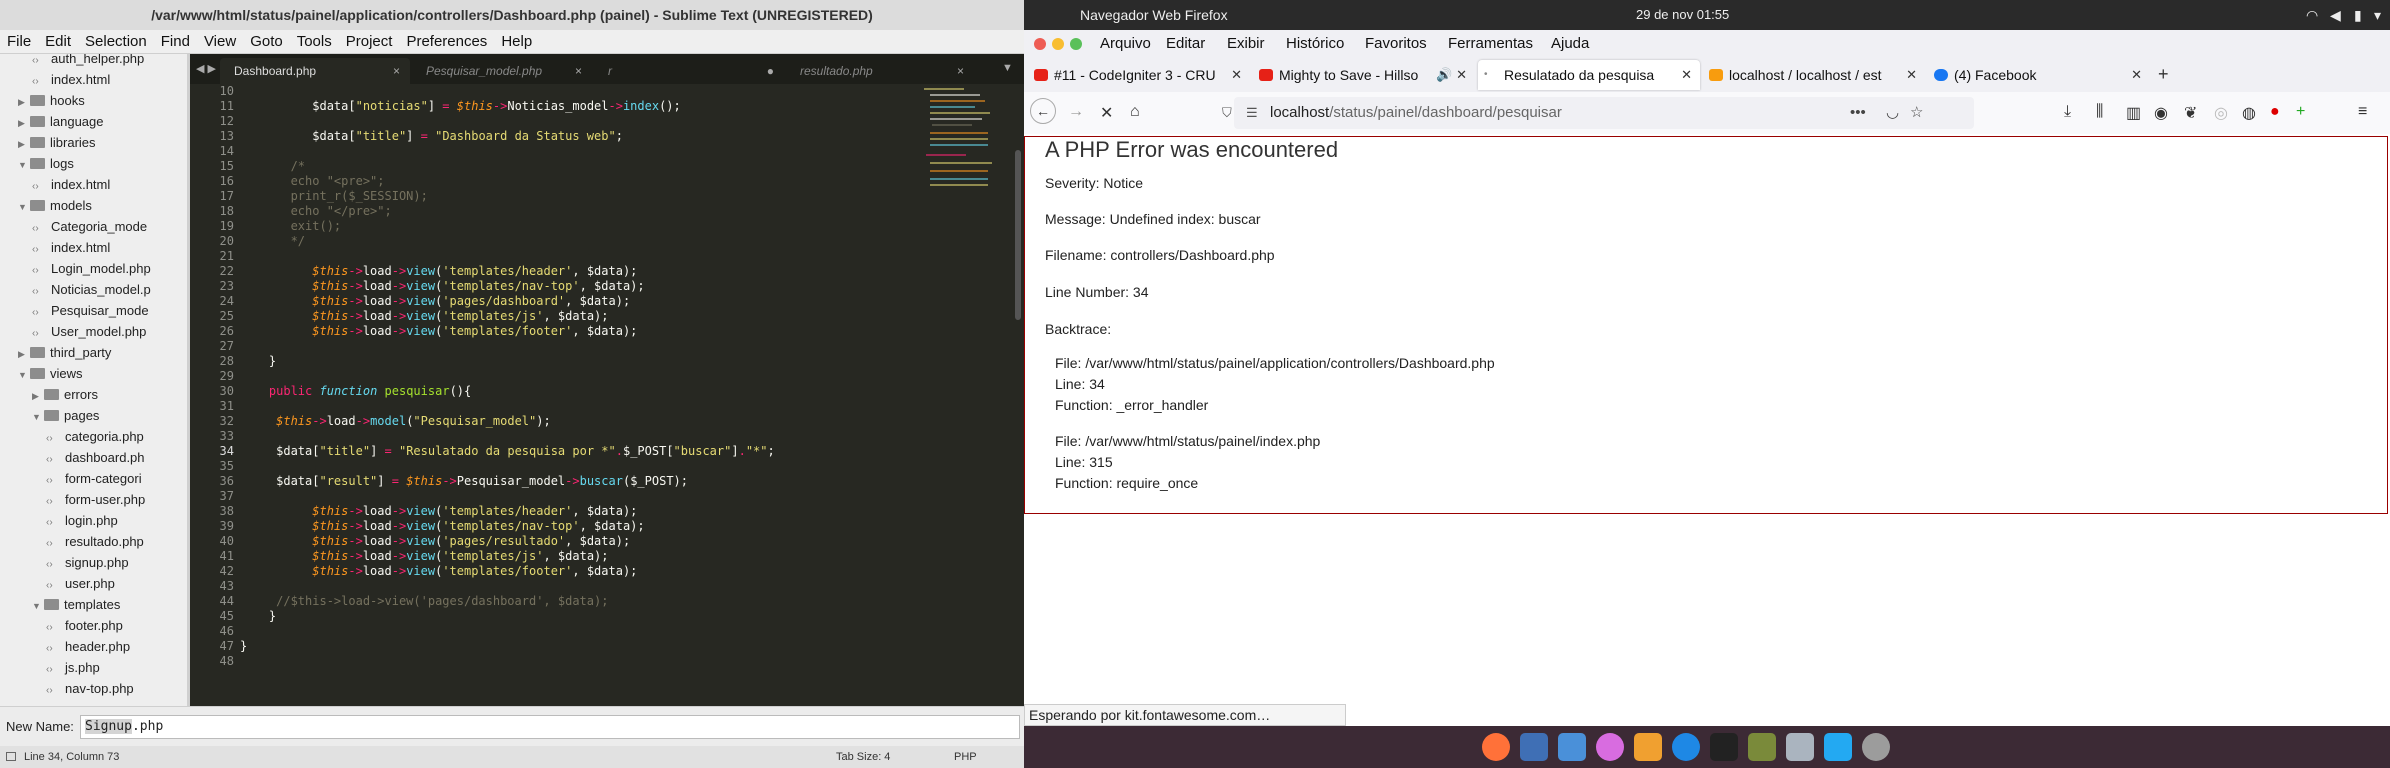 This screenshot has width=2390, height=768. Describe the element at coordinates (91, 268) in the screenshot. I see `sidebar-file: ‹› Login_model.php` at that location.